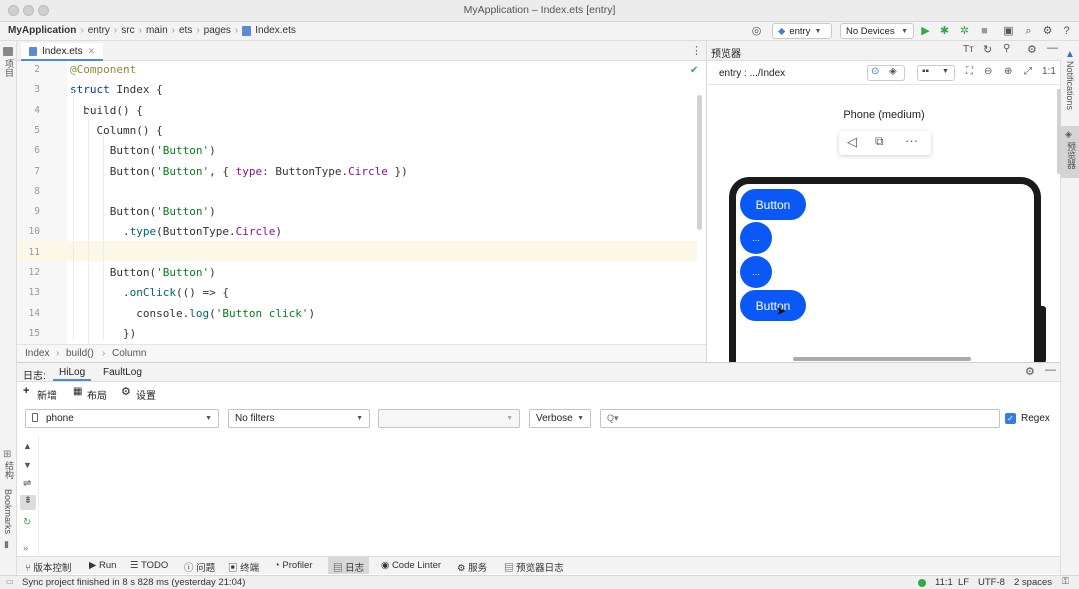  Describe the element at coordinates (893, 71) in the screenshot. I see `layers-icon: ◈` at that location.